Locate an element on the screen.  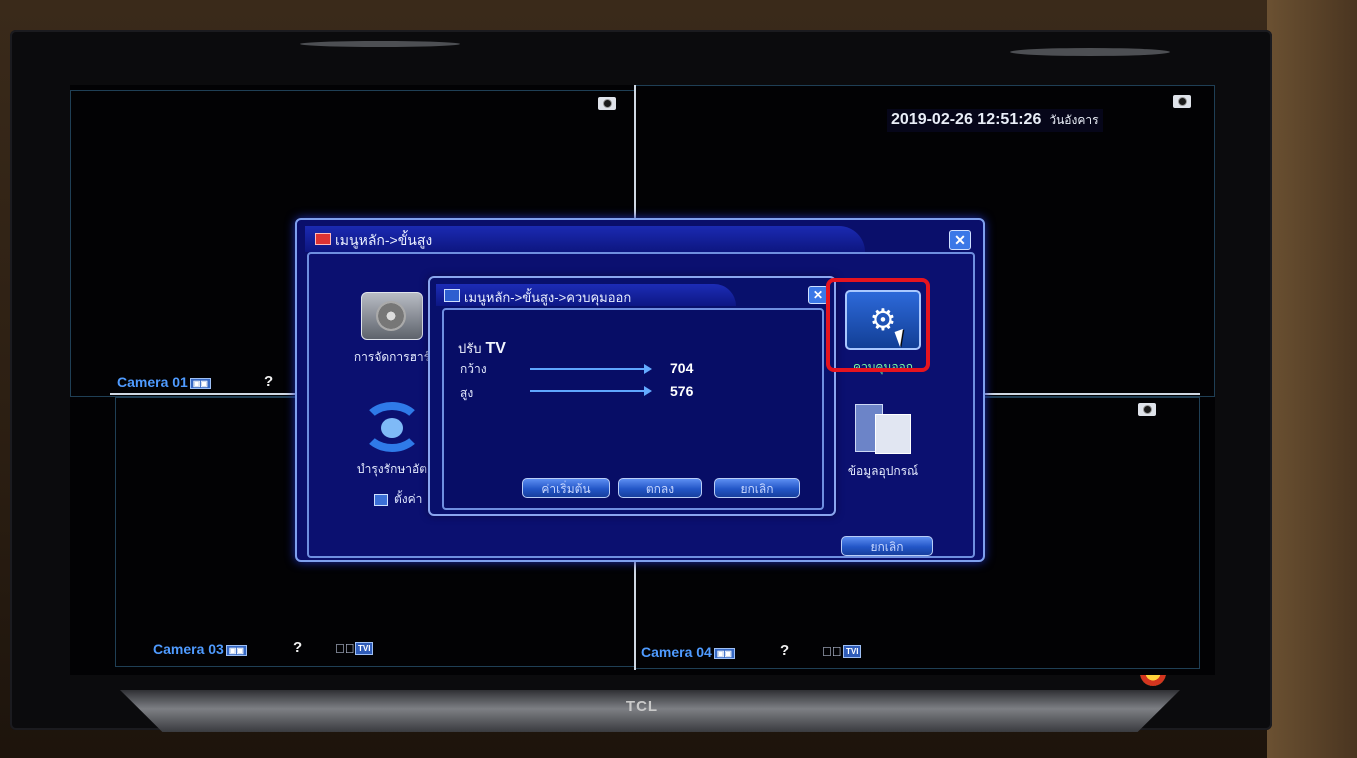
camera-label-04: Camera 04 ▣▣ is located at coordinates (688, 652).